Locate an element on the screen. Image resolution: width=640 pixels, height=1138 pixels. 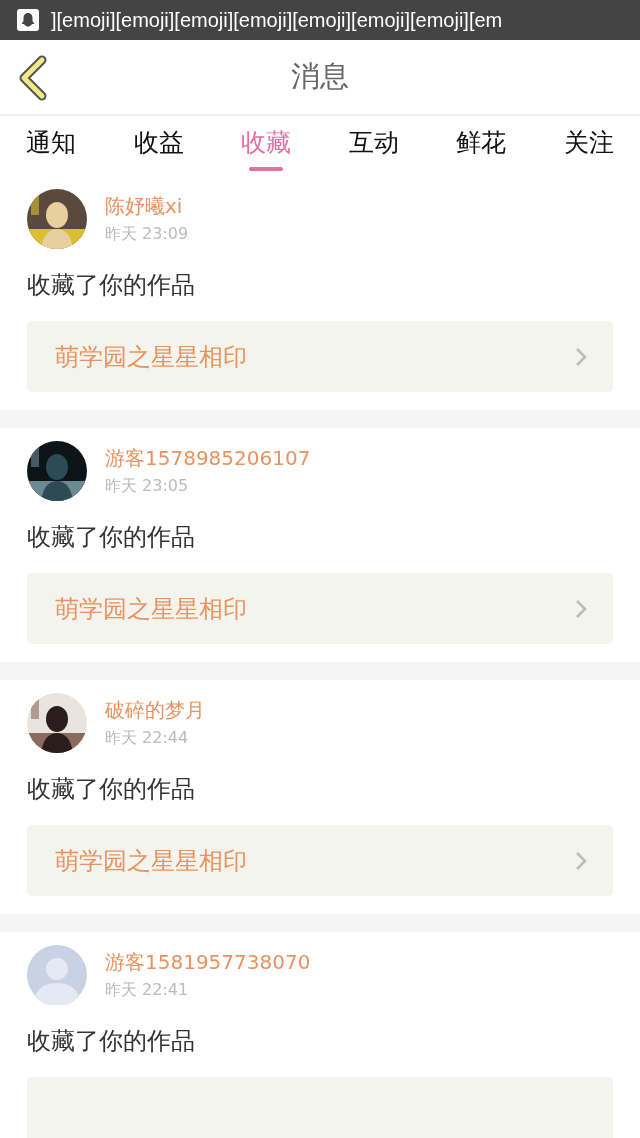
timestamp: 昨天 23:09 is located at coordinates (147, 234).